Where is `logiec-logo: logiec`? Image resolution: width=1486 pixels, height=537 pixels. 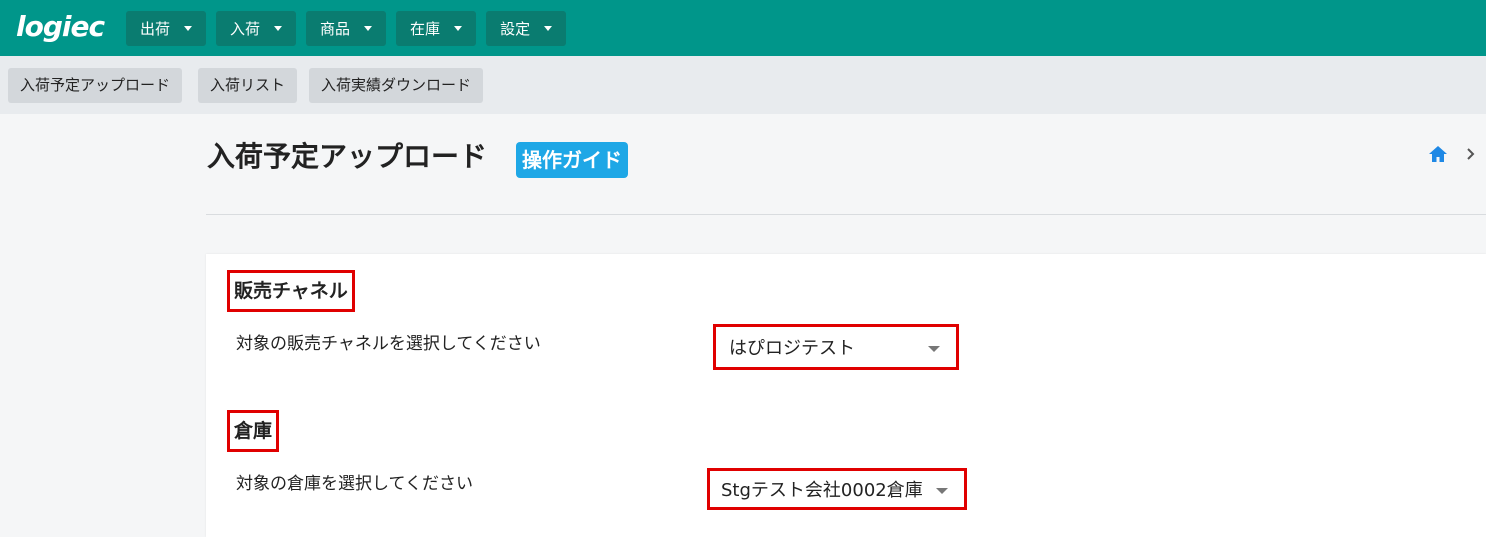
logiec-logo: logiec is located at coordinates (62, 29).